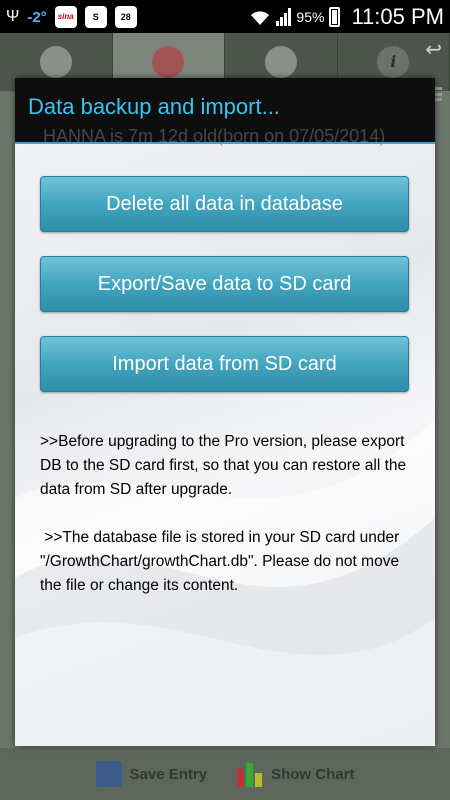 This screenshot has height=800, width=450. I want to click on save-entry-button: Save Entry, so click(151, 774).